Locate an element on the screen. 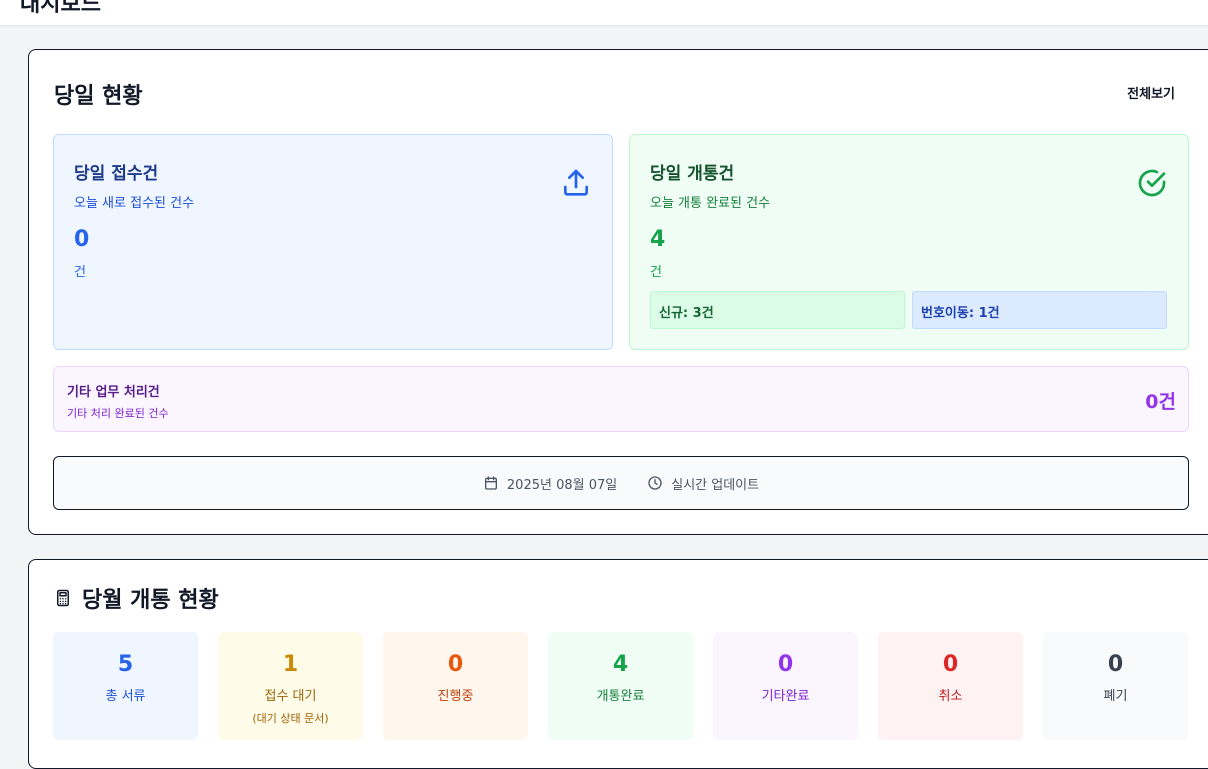  stat-tile-discarded: 0 폐기 is located at coordinates (1115, 686).